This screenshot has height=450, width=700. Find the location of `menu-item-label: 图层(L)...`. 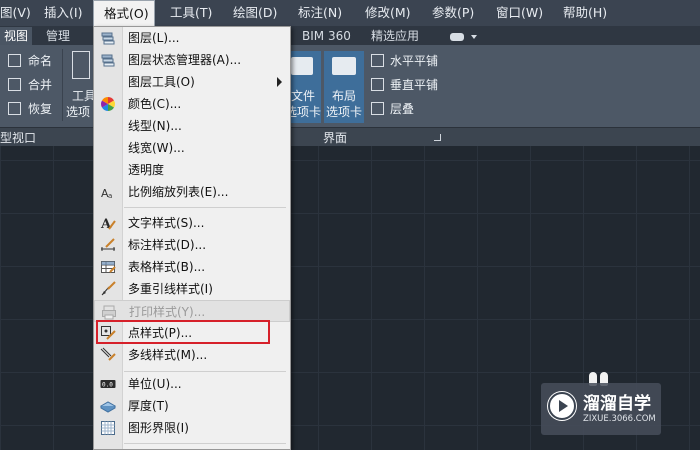

menu-item-label: 图层(L)... is located at coordinates (154, 38).